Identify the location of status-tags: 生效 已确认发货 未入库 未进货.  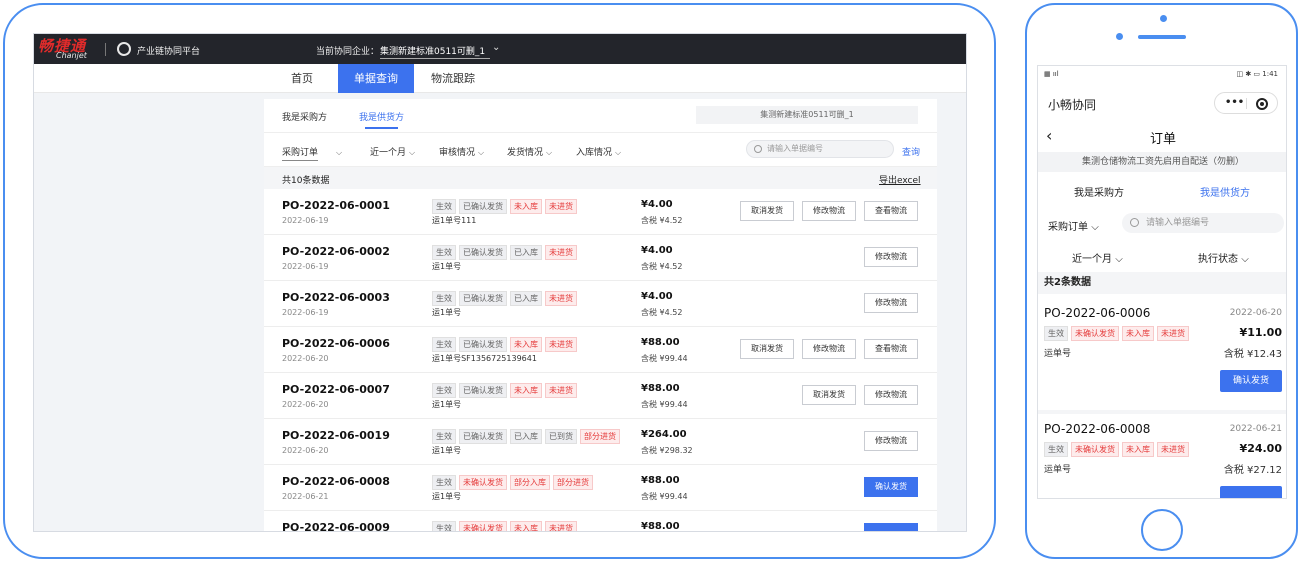
(504, 344).